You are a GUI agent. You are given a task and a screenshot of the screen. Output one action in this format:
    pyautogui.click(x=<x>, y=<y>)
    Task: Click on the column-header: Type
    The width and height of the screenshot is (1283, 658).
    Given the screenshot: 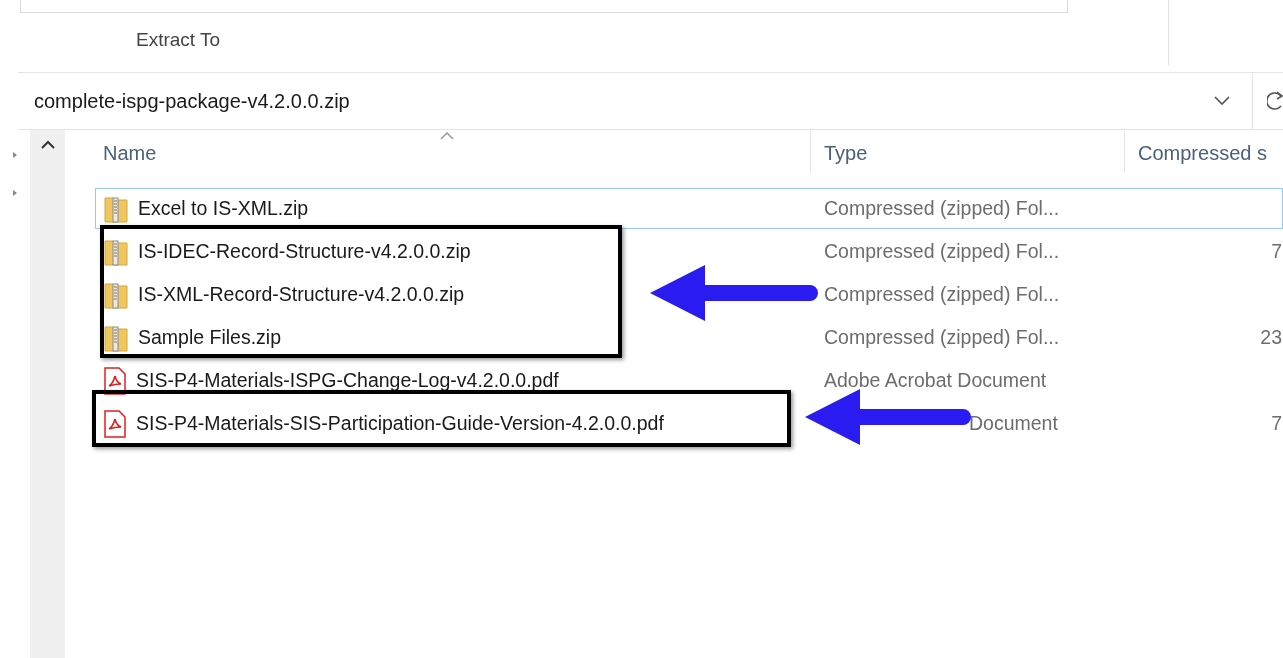 What is the action you would take?
    pyautogui.click(x=967, y=151)
    